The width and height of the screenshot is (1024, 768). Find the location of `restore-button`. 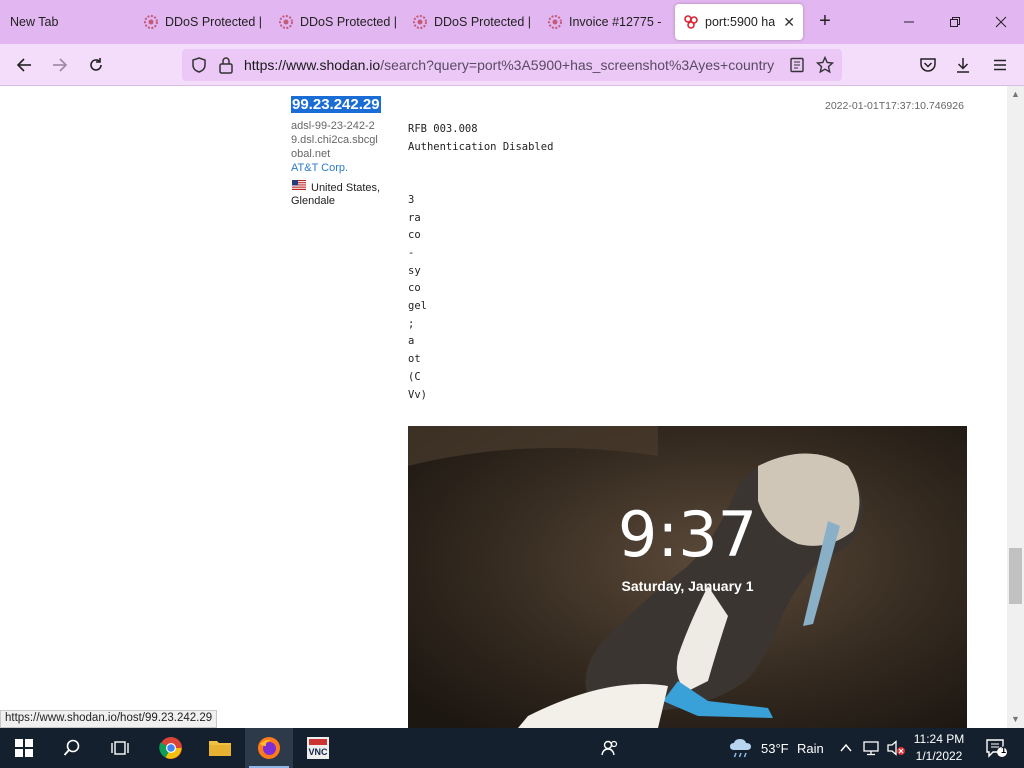

restore-button is located at coordinates (955, 22).